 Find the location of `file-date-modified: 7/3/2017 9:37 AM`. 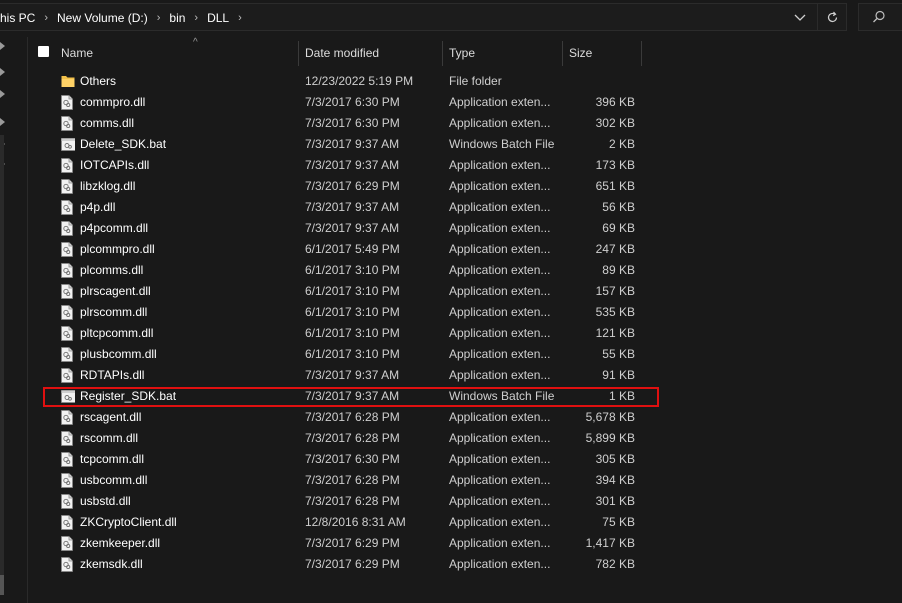

file-date-modified: 7/3/2017 9:37 AM is located at coordinates (352, 207).